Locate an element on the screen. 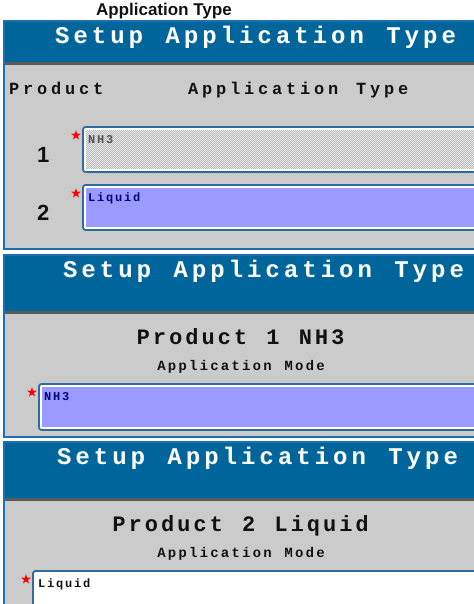 The width and height of the screenshot is (474, 604). row-number: 2 is located at coordinates (43, 212).